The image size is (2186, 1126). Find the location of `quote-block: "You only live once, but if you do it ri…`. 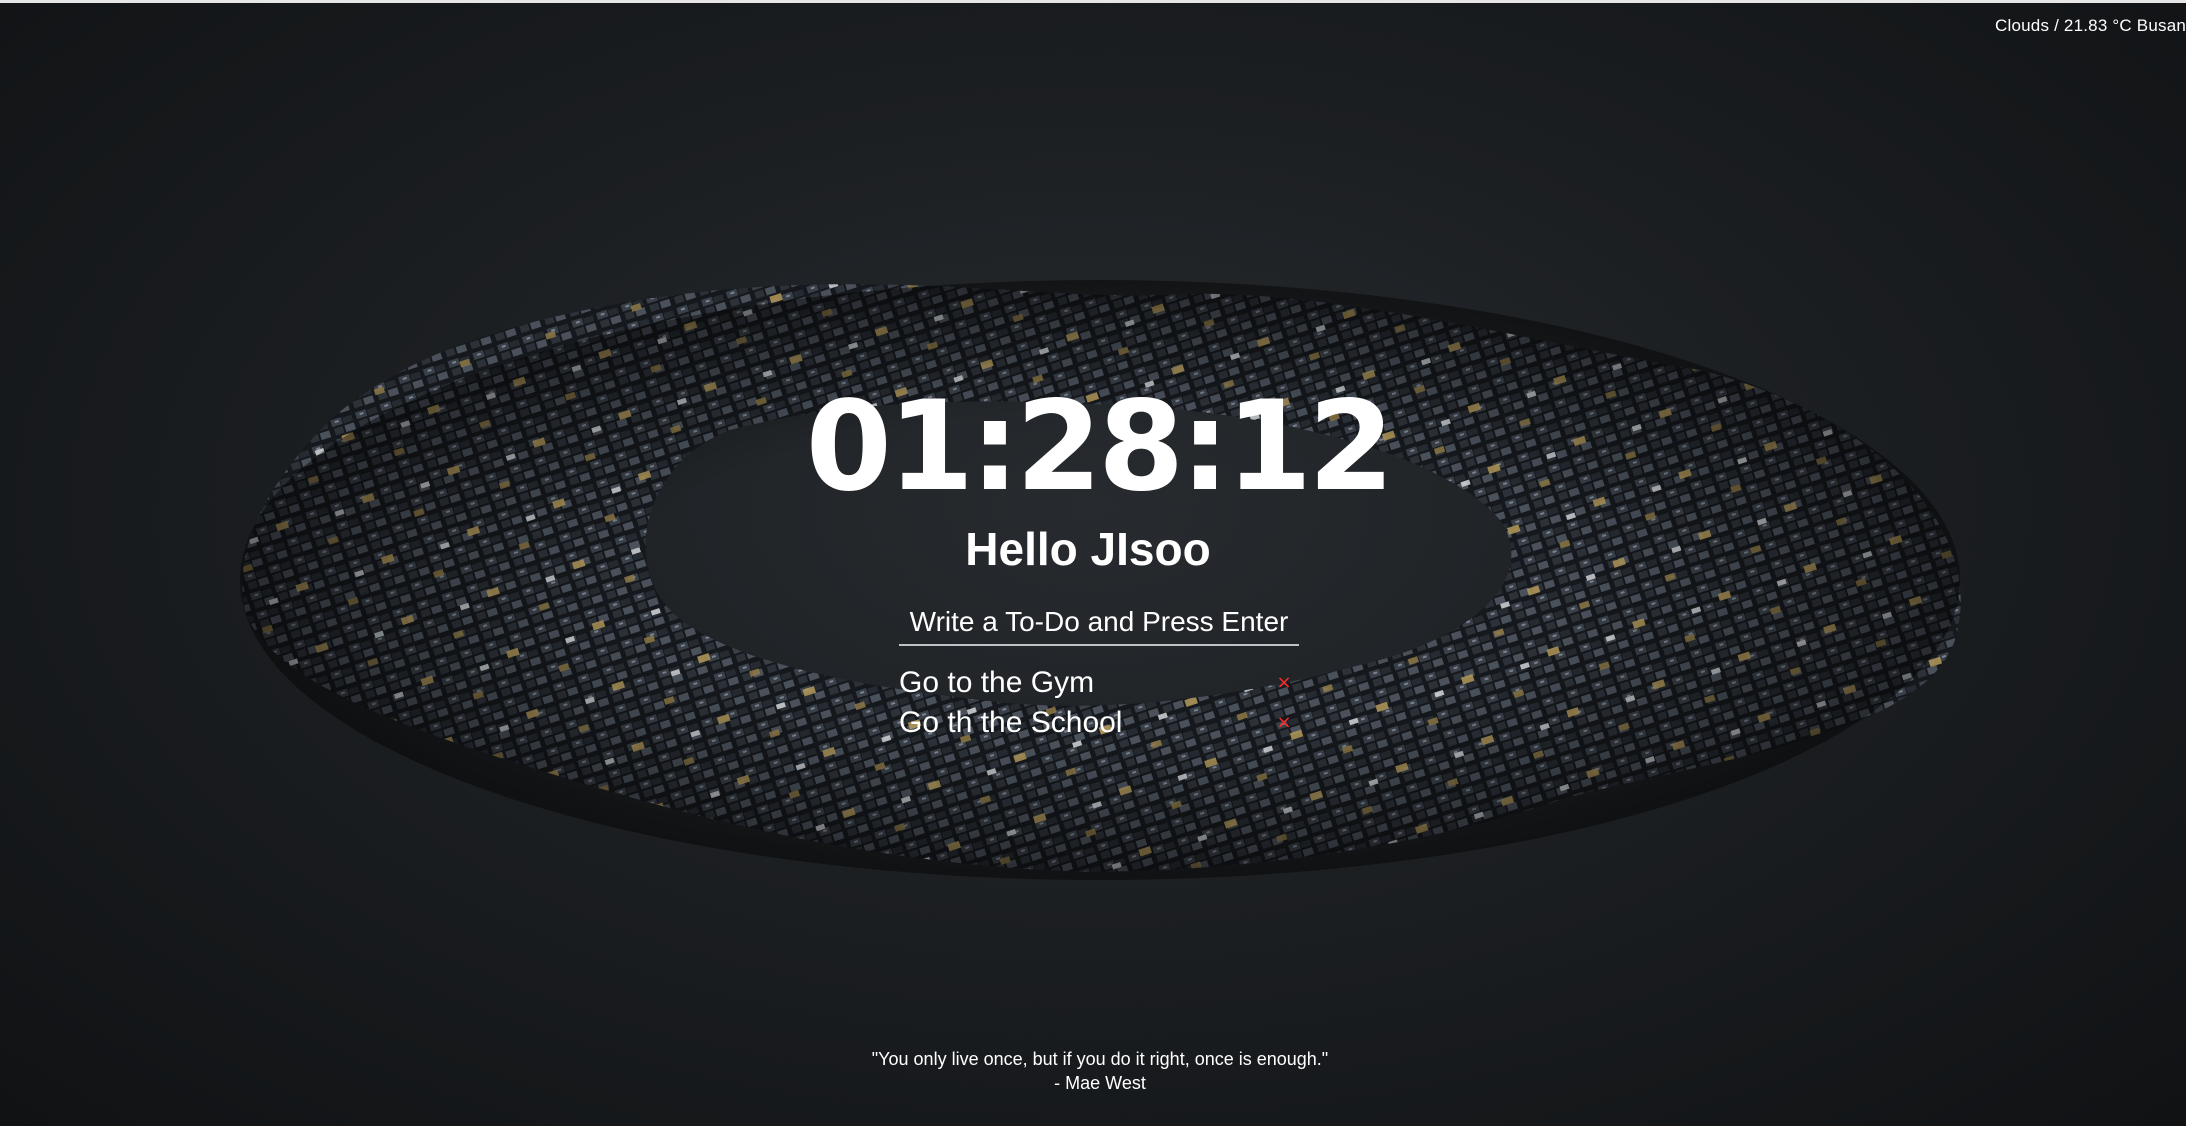

quote-block: "You only live once, but if you do it ri… is located at coordinates (1093, 1071).